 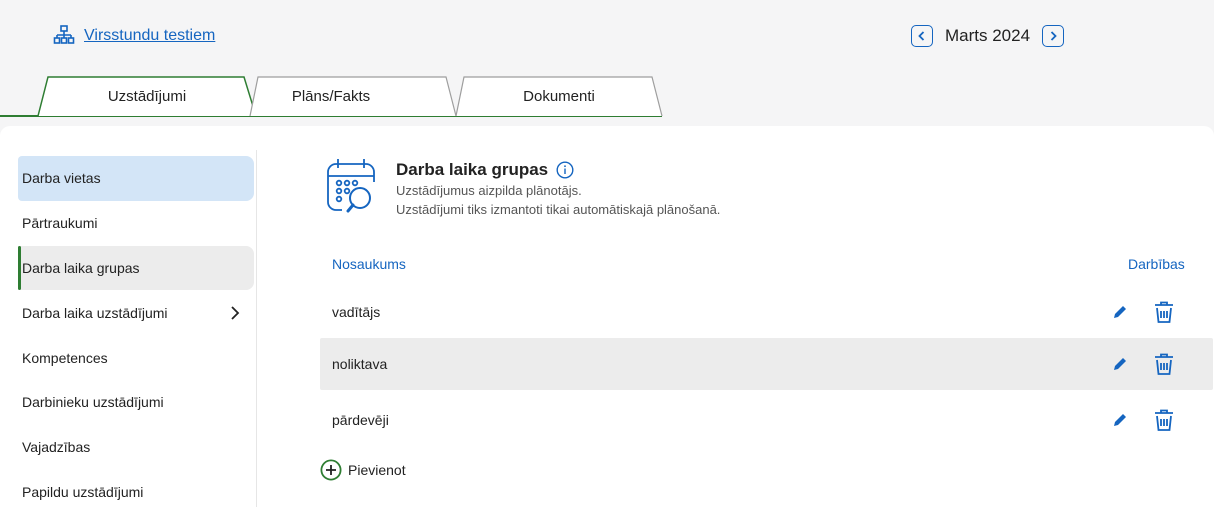 I want to click on next-month-button, so click(x=1053, y=36).